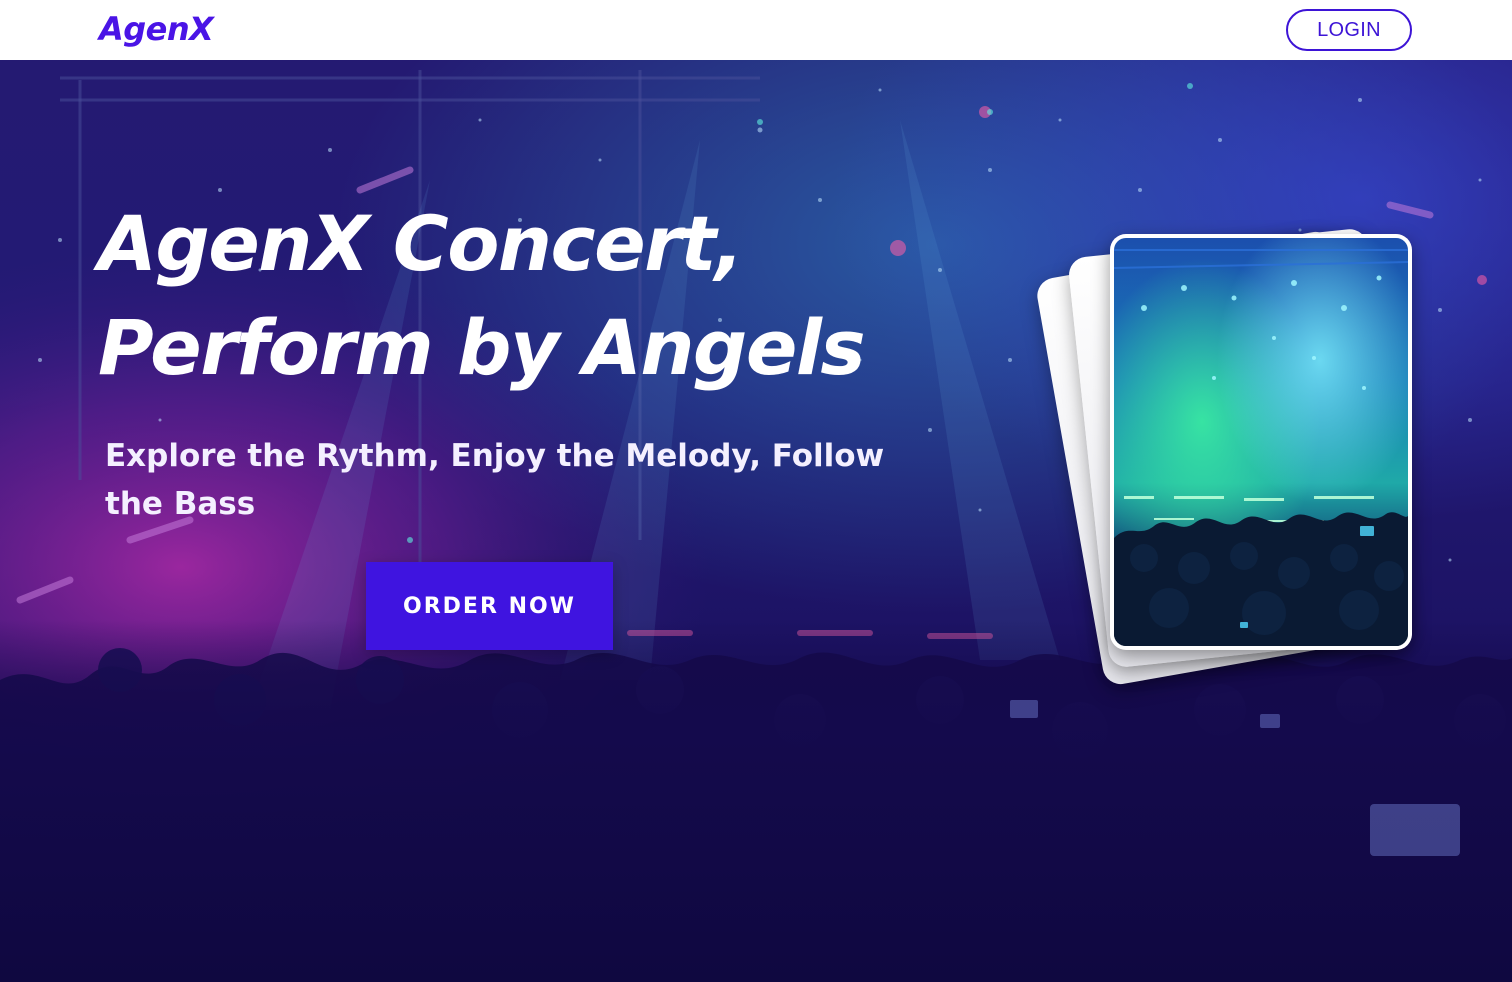 This screenshot has height=982, width=1512. Describe the element at coordinates (421, 243) in the screenshot. I see `hero-title-line-1: AgenX Concert,` at that location.